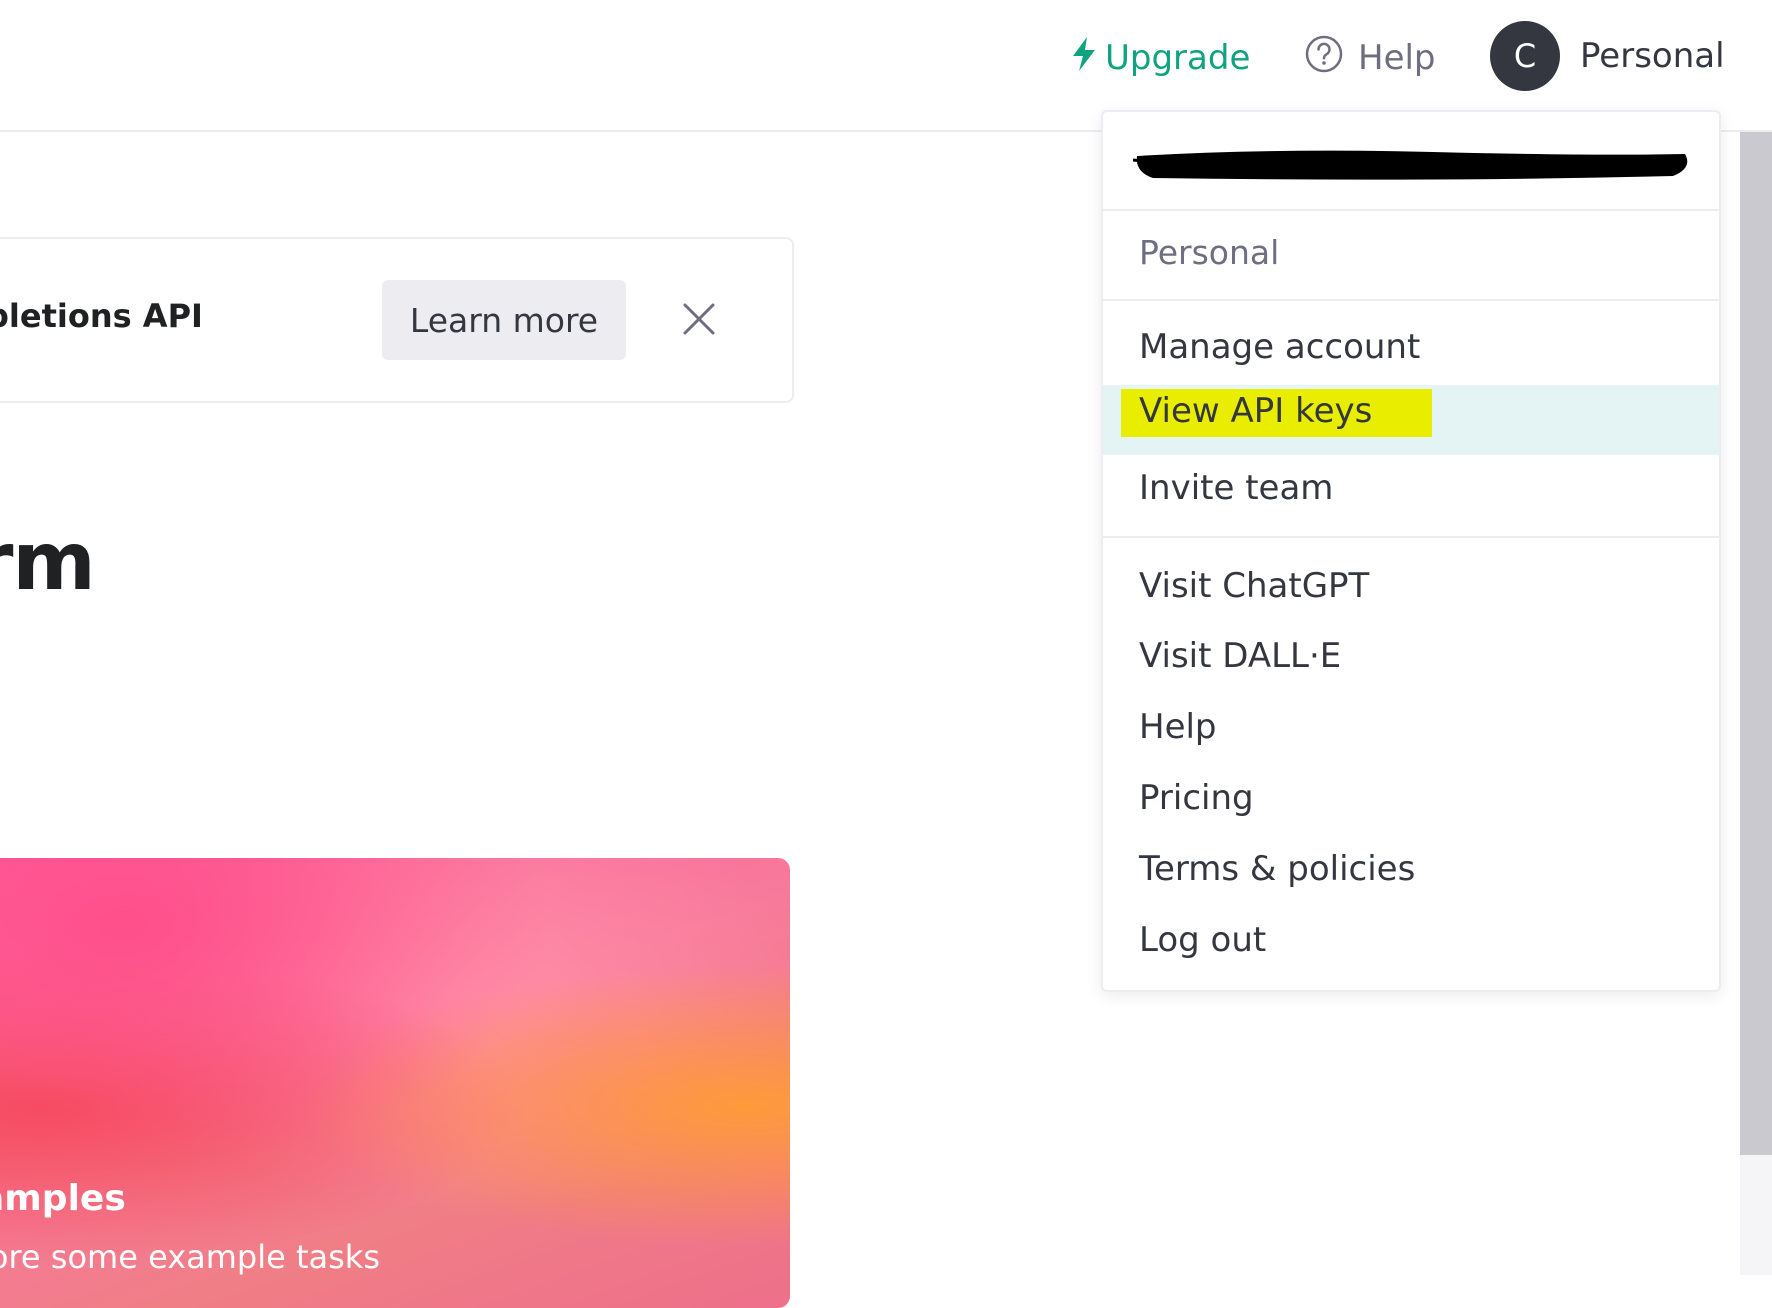 This screenshot has height=1308, width=1772. What do you see at coordinates (1178, 727) in the screenshot?
I see `menu-item-label: Help` at bounding box center [1178, 727].